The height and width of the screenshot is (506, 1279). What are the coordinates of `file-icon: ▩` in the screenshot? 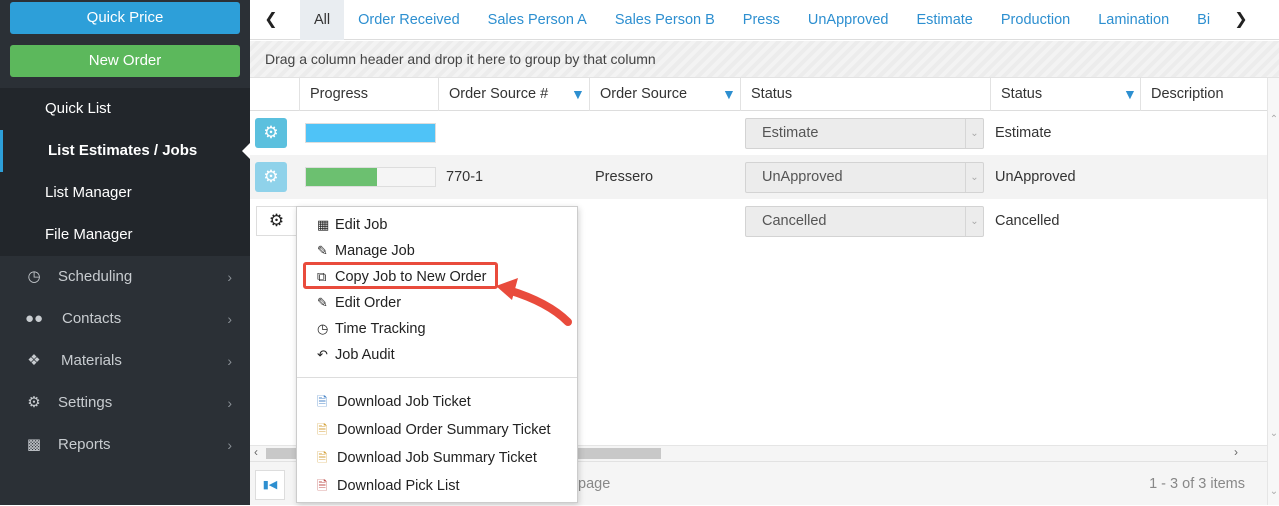 It's located at (34, 444).